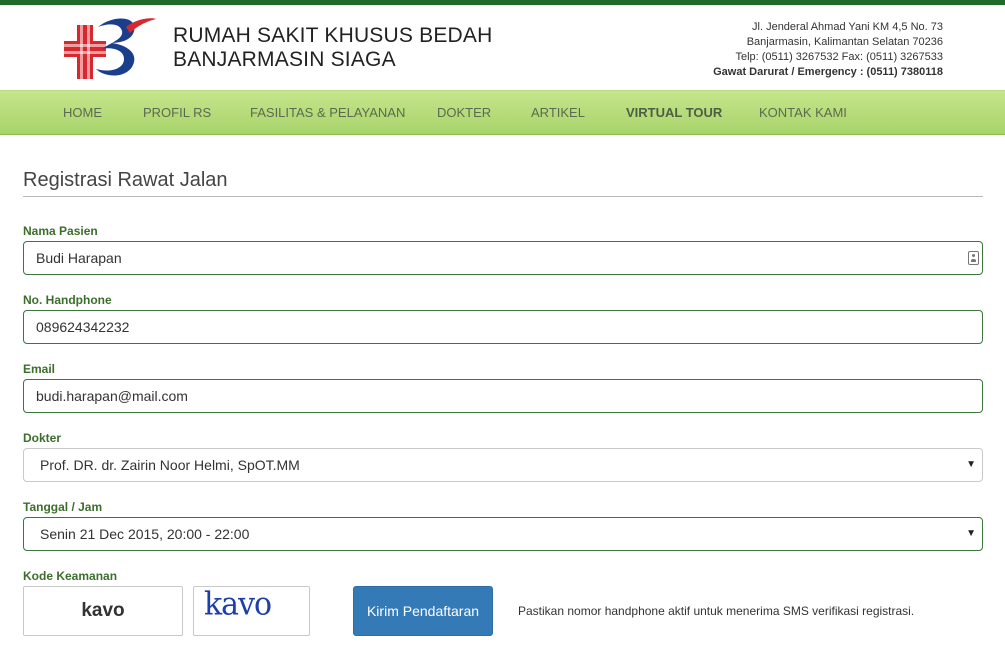 The image size is (1005, 664). I want to click on captcha-image: kavo, so click(251, 611).